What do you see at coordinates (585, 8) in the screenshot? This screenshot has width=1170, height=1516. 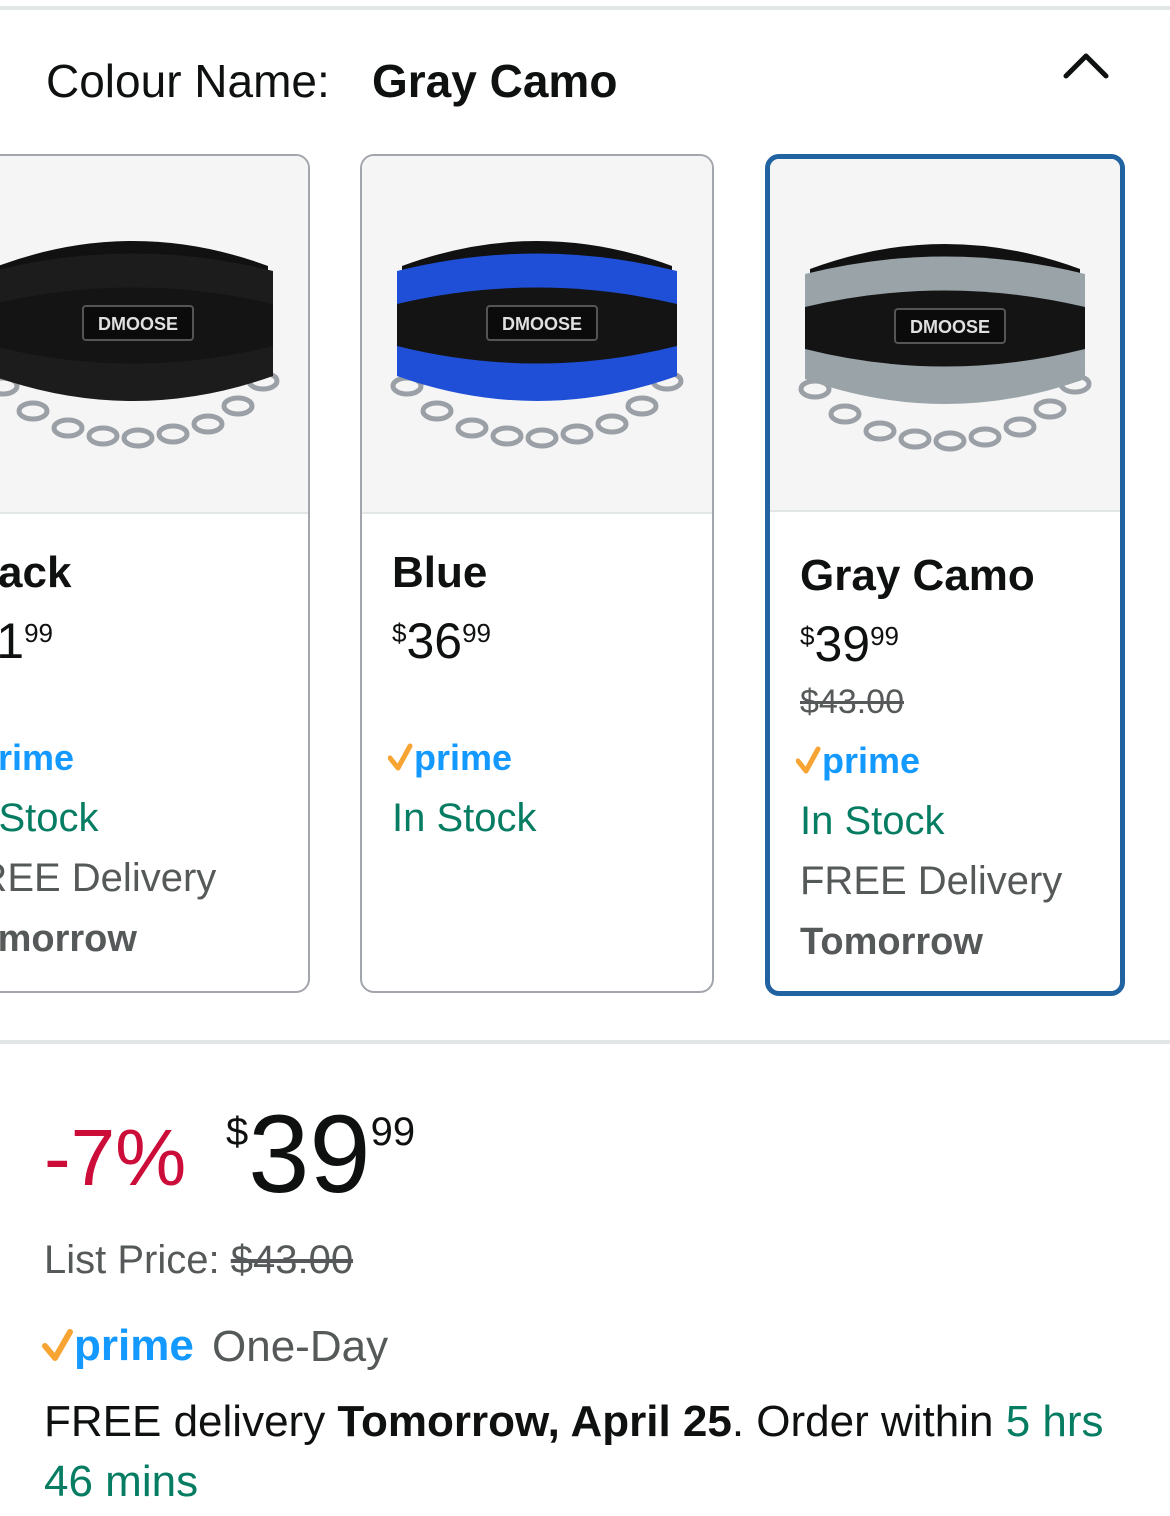 I see `top-divider` at bounding box center [585, 8].